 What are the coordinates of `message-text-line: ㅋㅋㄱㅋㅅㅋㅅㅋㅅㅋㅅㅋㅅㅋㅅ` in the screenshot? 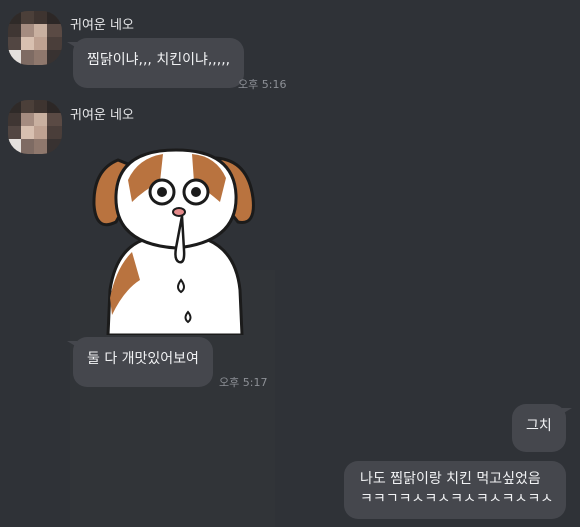 It's located at (457, 499).